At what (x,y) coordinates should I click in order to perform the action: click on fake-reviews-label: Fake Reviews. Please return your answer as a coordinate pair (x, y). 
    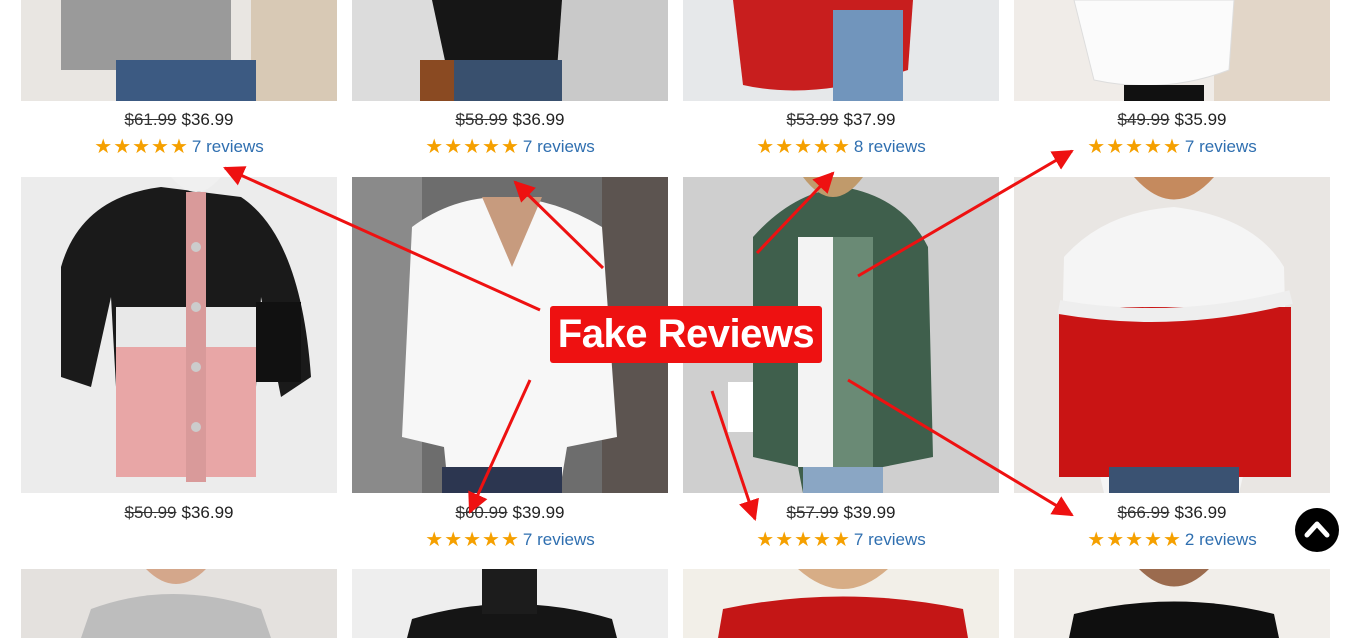
    Looking at the image, I should click on (686, 334).